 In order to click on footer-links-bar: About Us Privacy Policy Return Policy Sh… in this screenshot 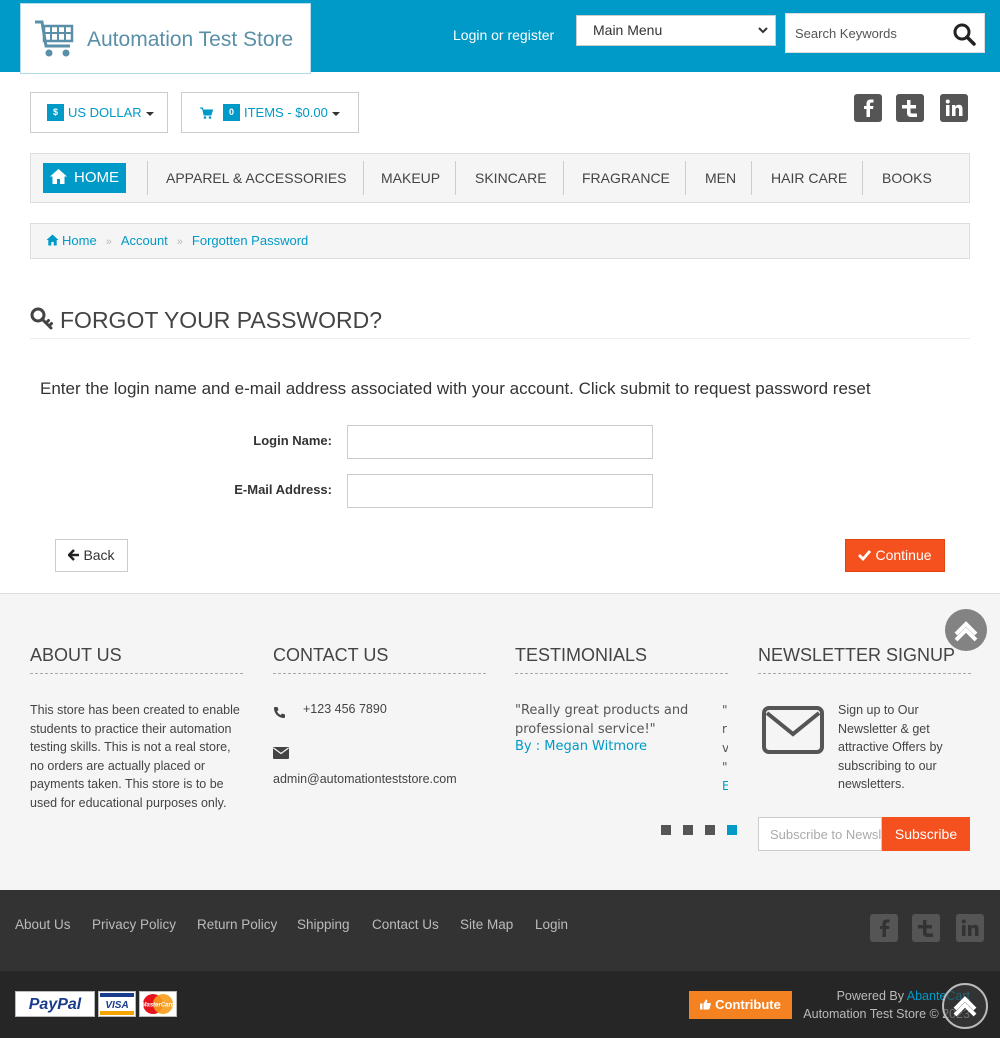, I will do `click(500, 930)`.